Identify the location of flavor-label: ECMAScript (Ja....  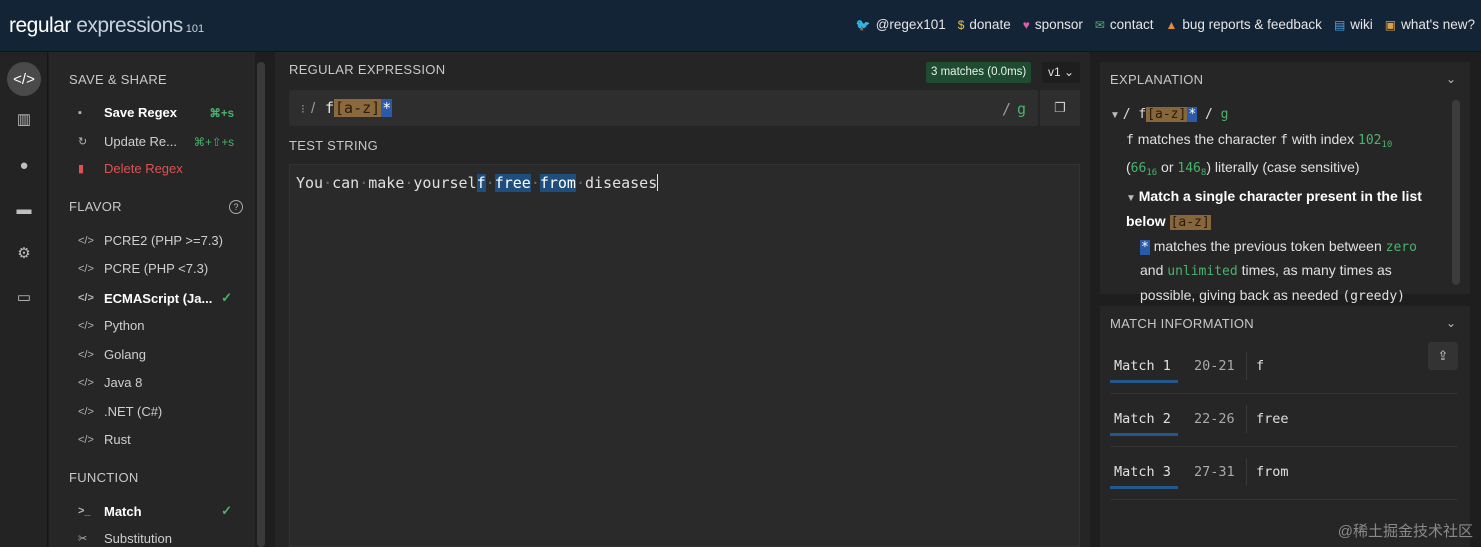
(158, 298).